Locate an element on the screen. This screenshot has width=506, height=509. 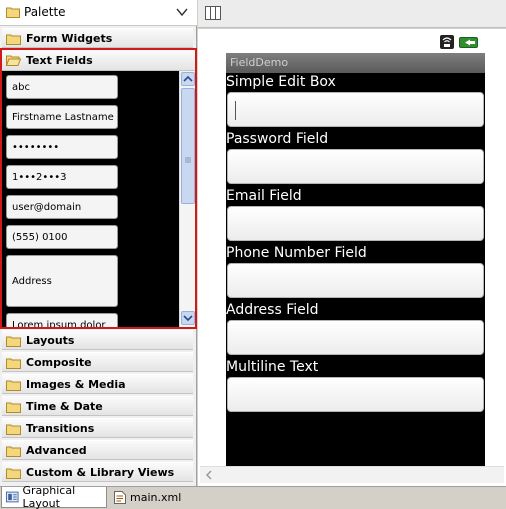
category-label: Images & Media is located at coordinates (76, 384).